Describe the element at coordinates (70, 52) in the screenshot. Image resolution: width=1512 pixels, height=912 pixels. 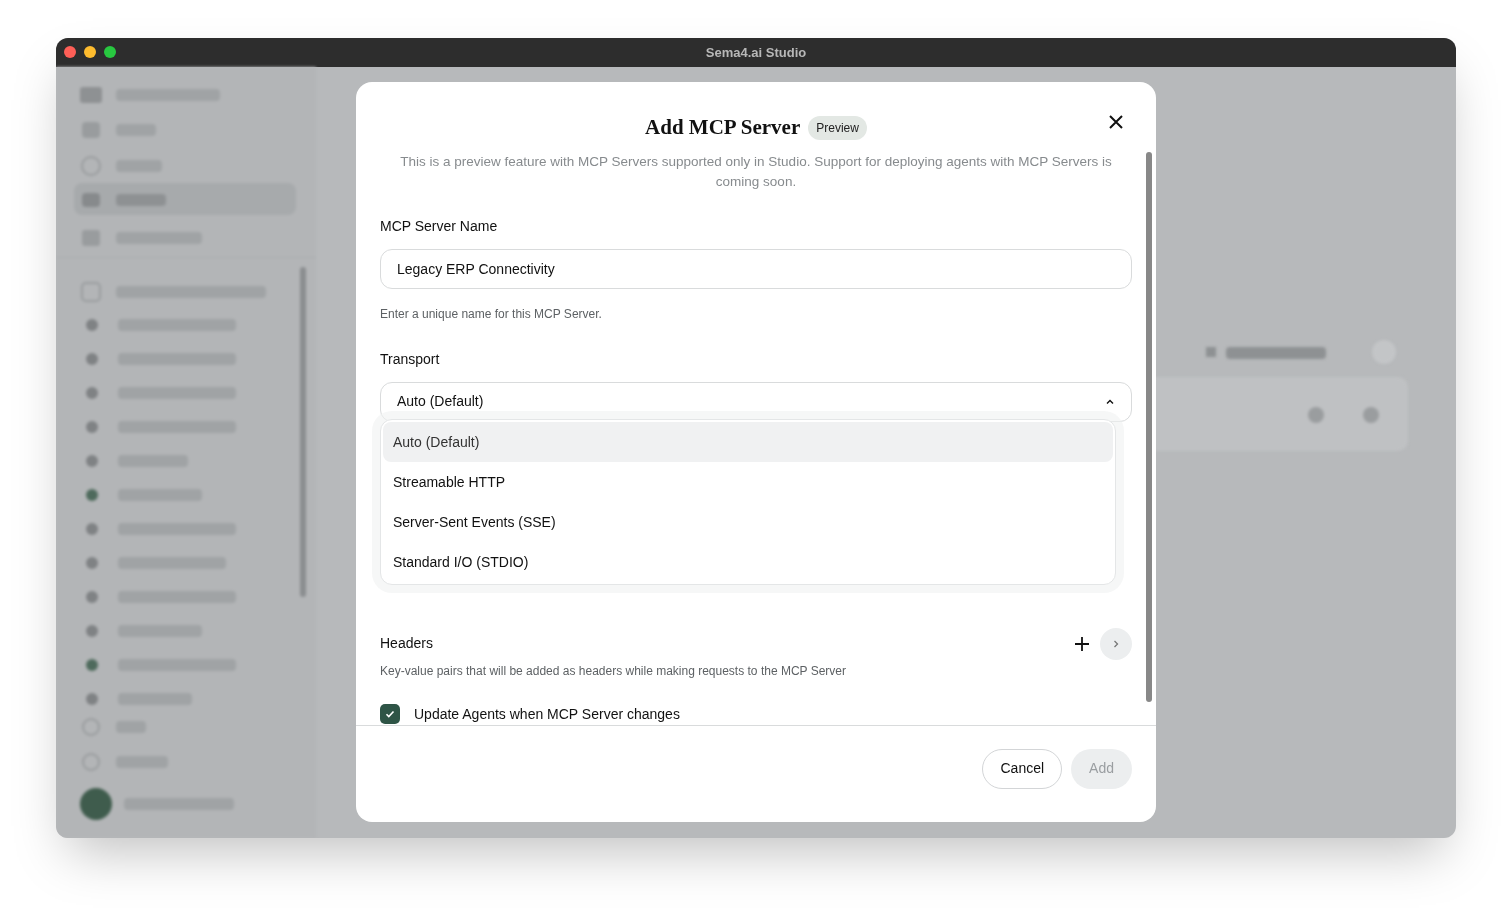
I see `close-window-button` at that location.